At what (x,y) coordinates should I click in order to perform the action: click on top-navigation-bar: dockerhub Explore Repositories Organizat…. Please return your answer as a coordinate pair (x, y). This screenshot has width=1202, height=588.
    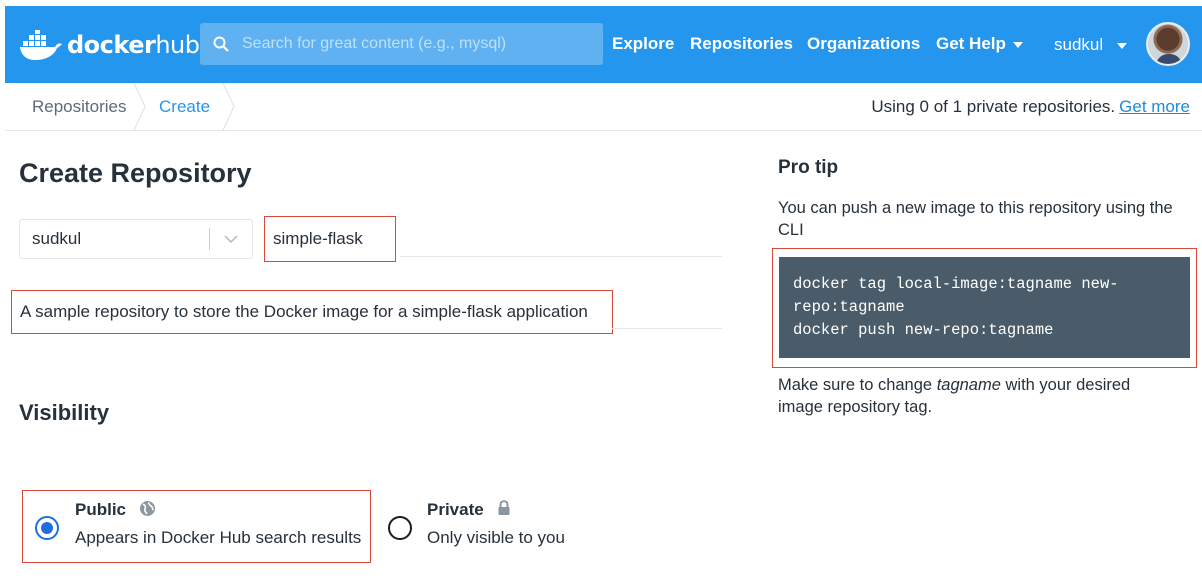
    Looking at the image, I should click on (603, 44).